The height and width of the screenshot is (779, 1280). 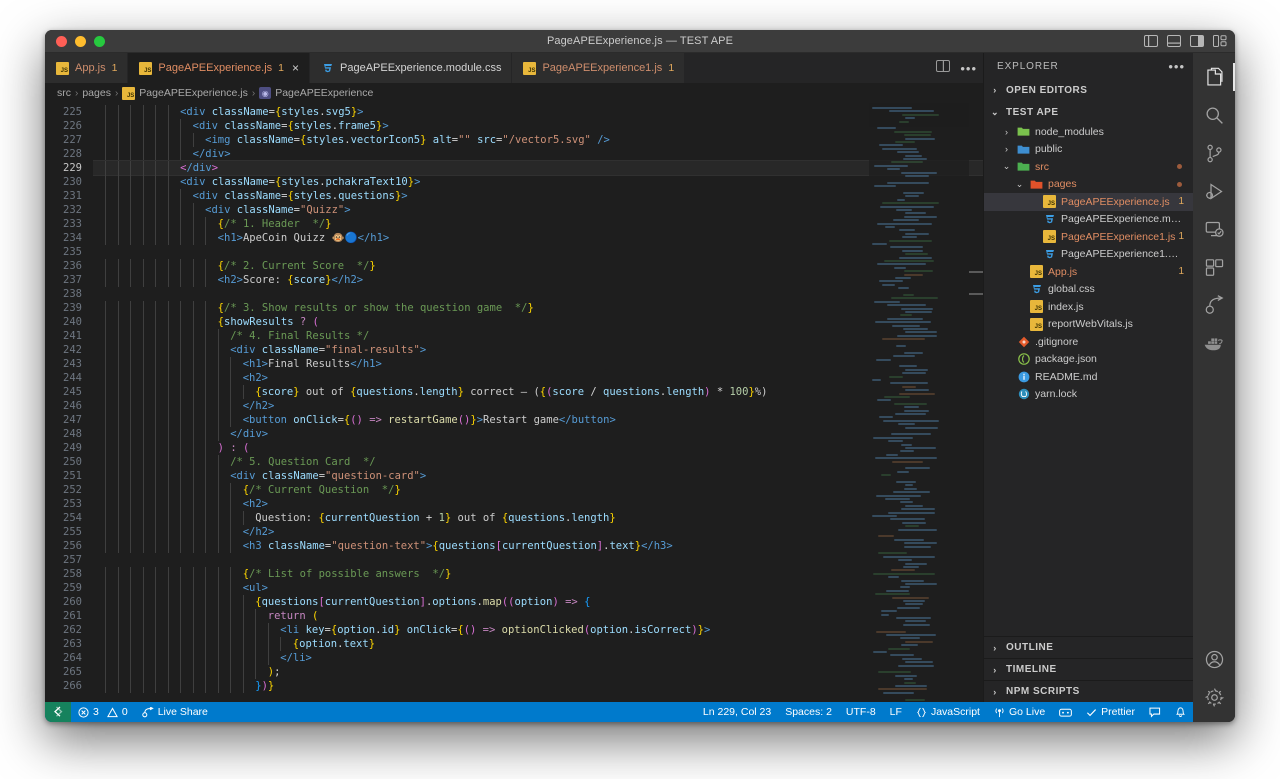 What do you see at coordinates (1088, 202) in the screenshot?
I see `file-tree-item: JS PageAPEExperience.js 1` at bounding box center [1088, 202].